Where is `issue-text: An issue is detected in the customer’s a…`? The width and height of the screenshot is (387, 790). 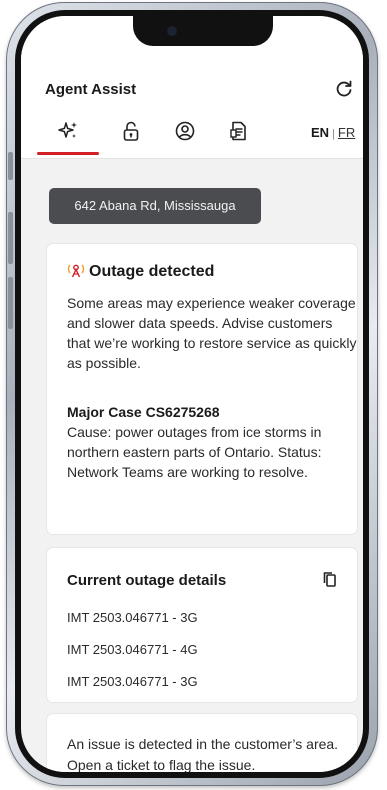 issue-text: An issue is detected in the customer’s a… is located at coordinates (203, 754).